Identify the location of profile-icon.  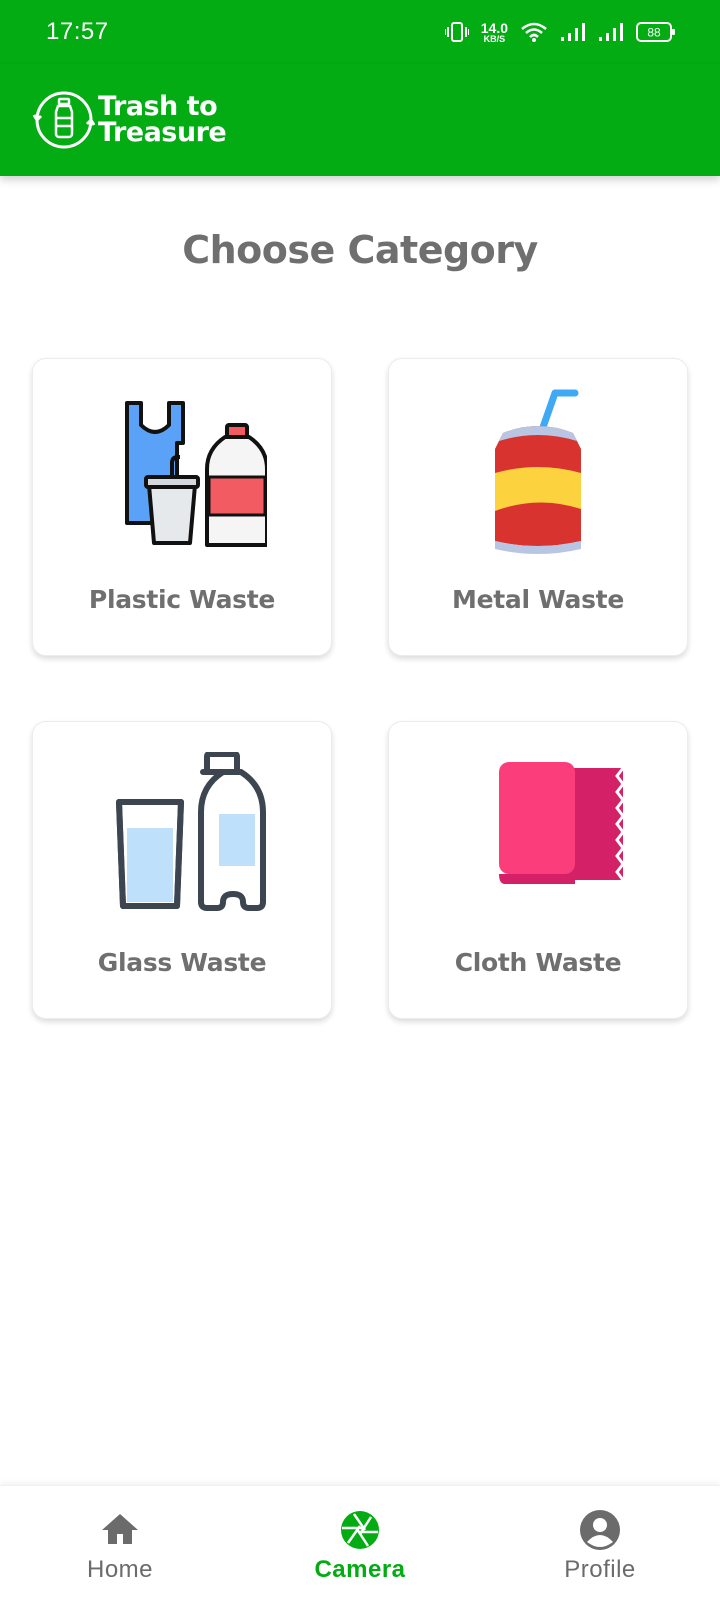
(600, 1530).